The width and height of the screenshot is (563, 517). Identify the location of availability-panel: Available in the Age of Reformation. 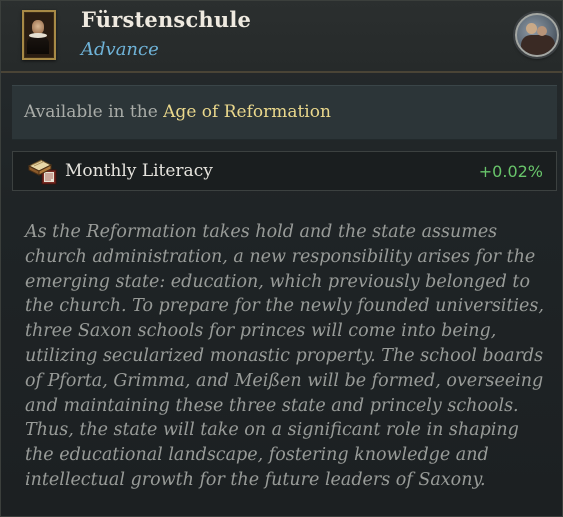
(284, 112).